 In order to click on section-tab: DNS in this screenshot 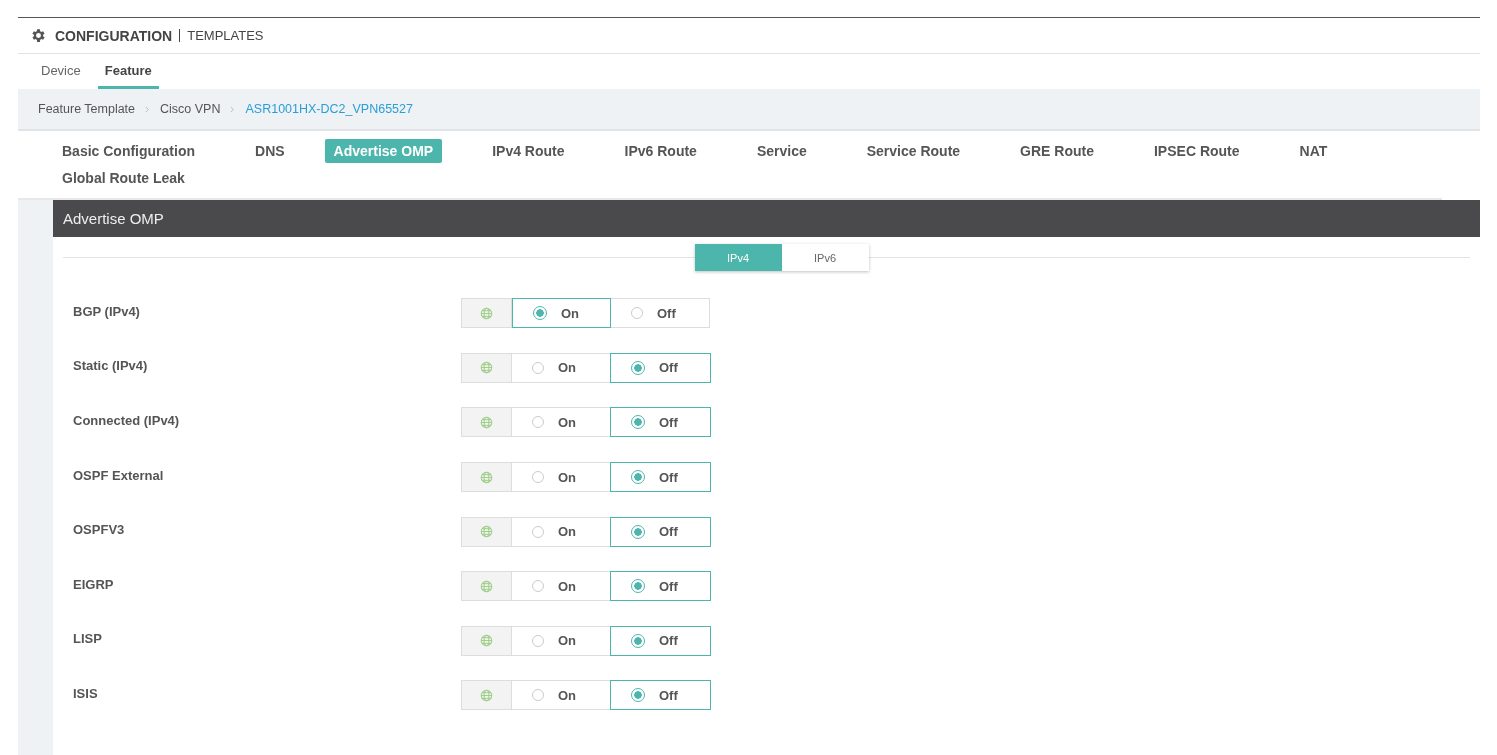, I will do `click(270, 151)`.